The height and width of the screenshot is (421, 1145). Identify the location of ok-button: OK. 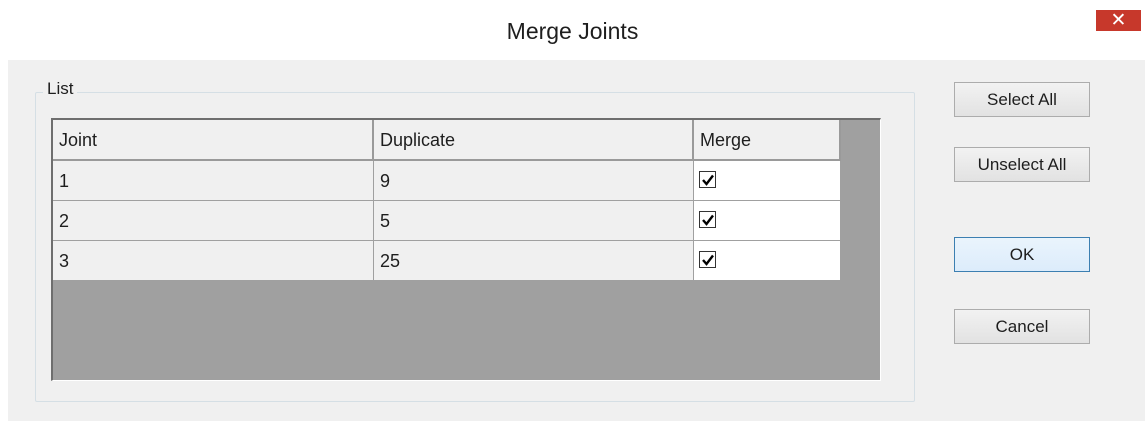
(1022, 254).